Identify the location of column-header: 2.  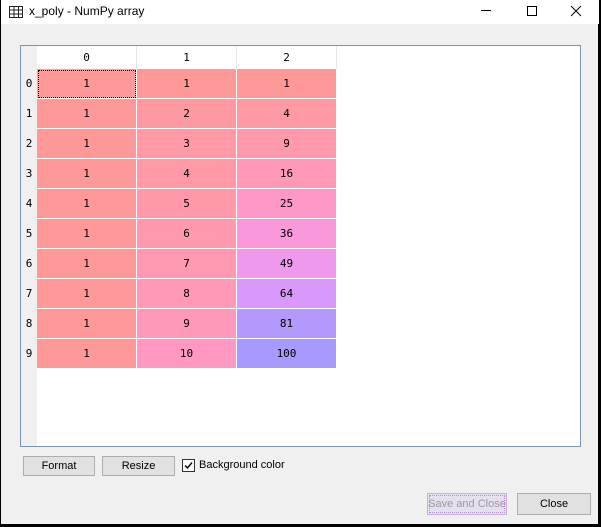
(287, 57).